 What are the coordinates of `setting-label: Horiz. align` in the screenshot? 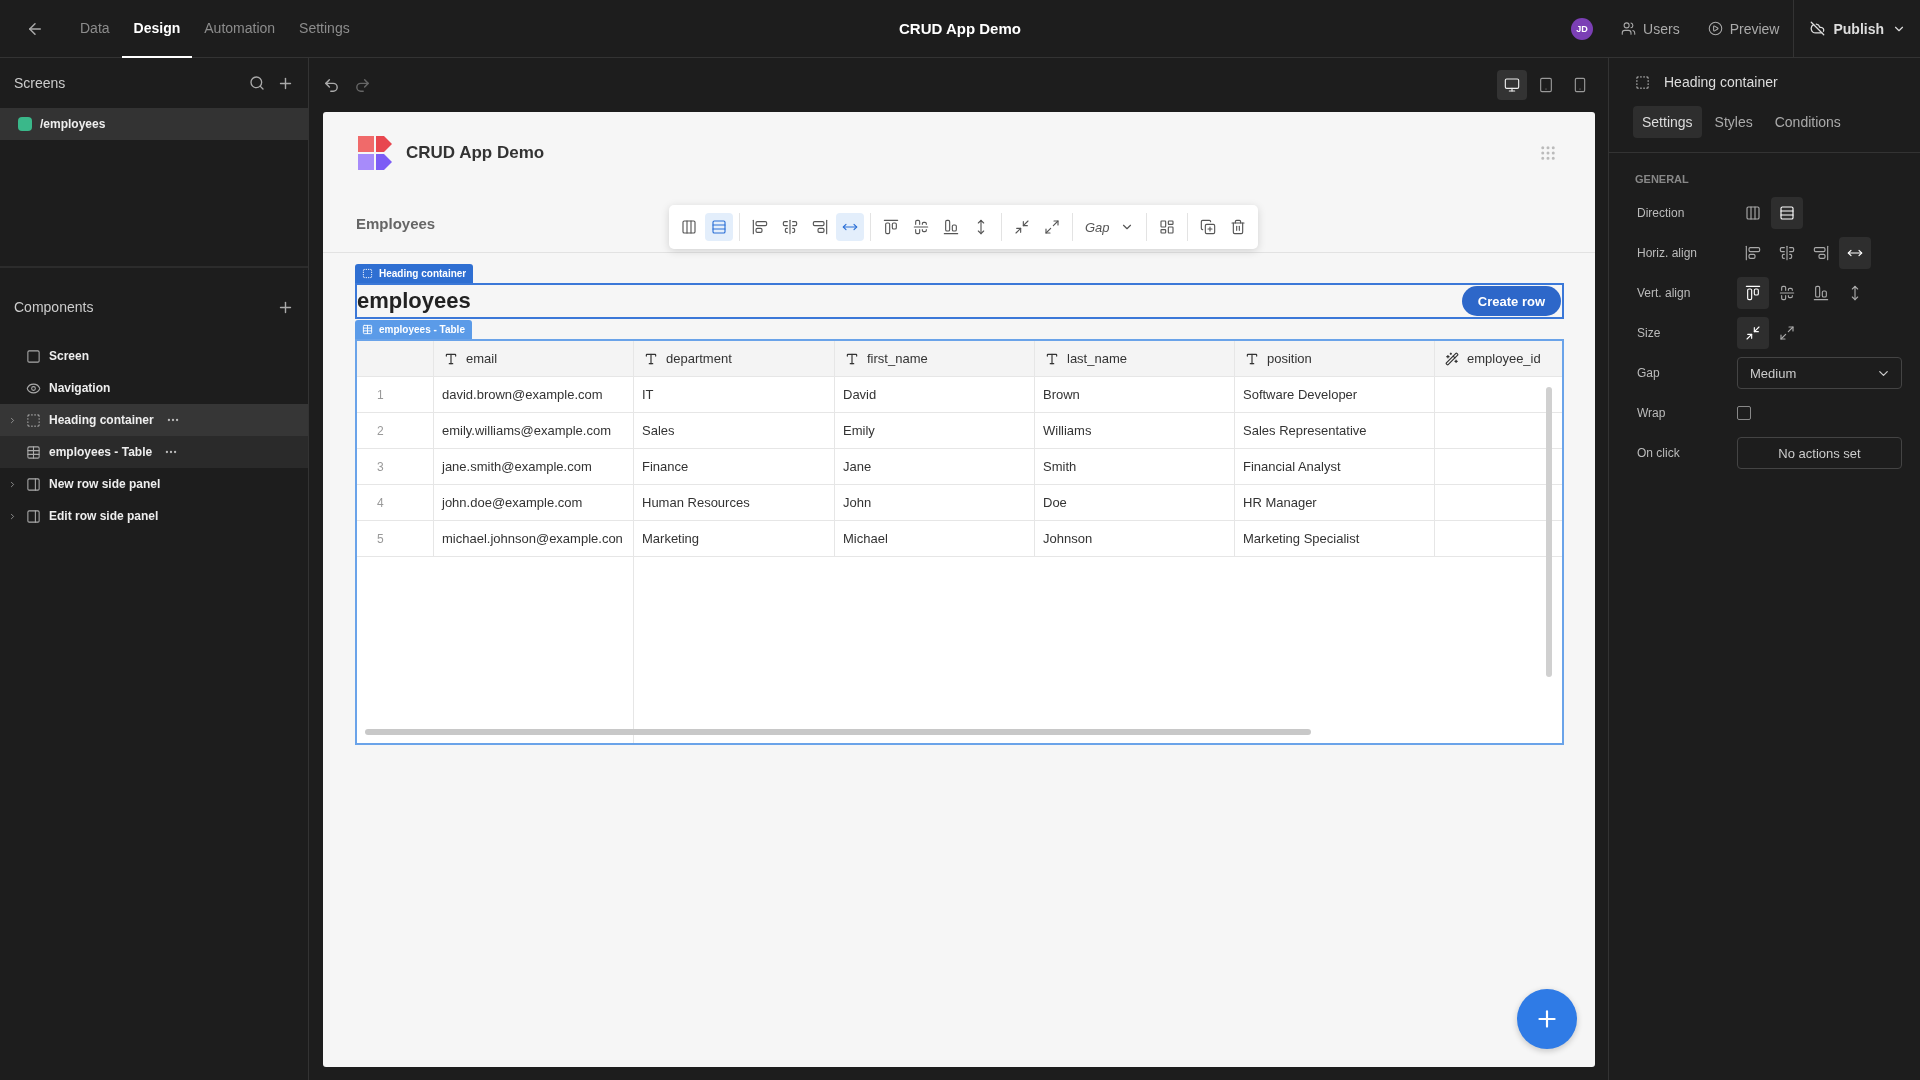 It's located at (1668, 253).